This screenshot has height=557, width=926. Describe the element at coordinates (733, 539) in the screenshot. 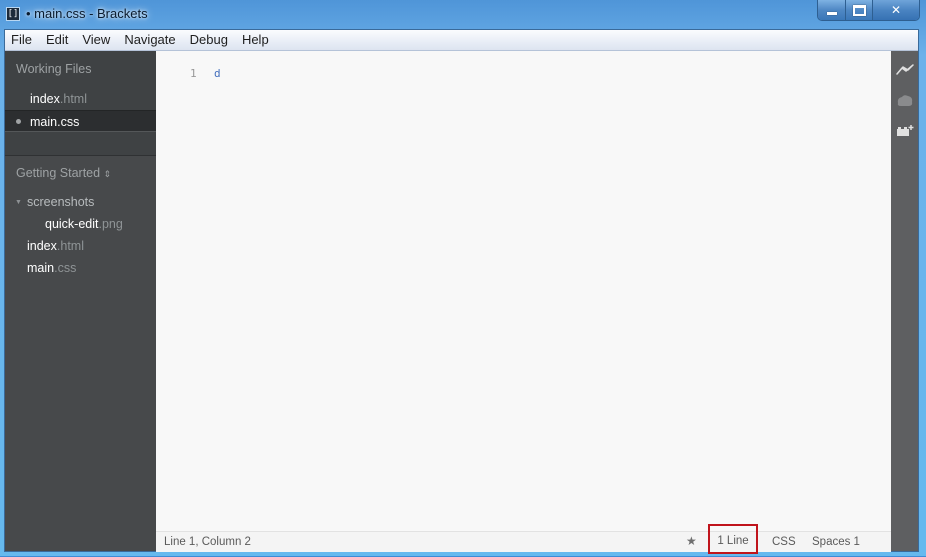

I see `line-count: 1 Line` at that location.